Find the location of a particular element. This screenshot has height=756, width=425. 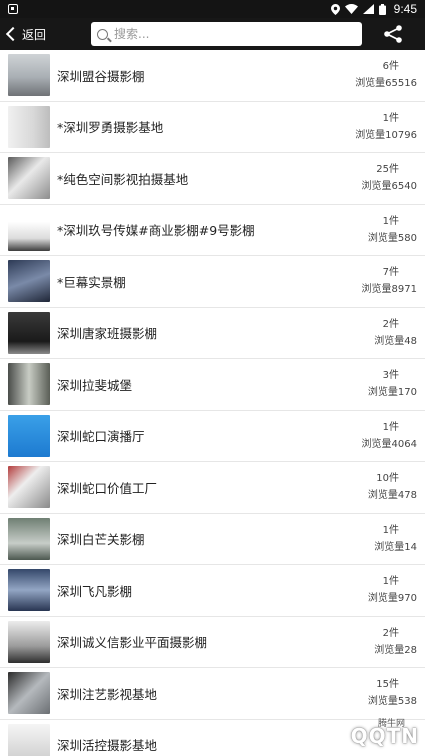

studio-title: *巨幕实景棚 is located at coordinates (91, 282).